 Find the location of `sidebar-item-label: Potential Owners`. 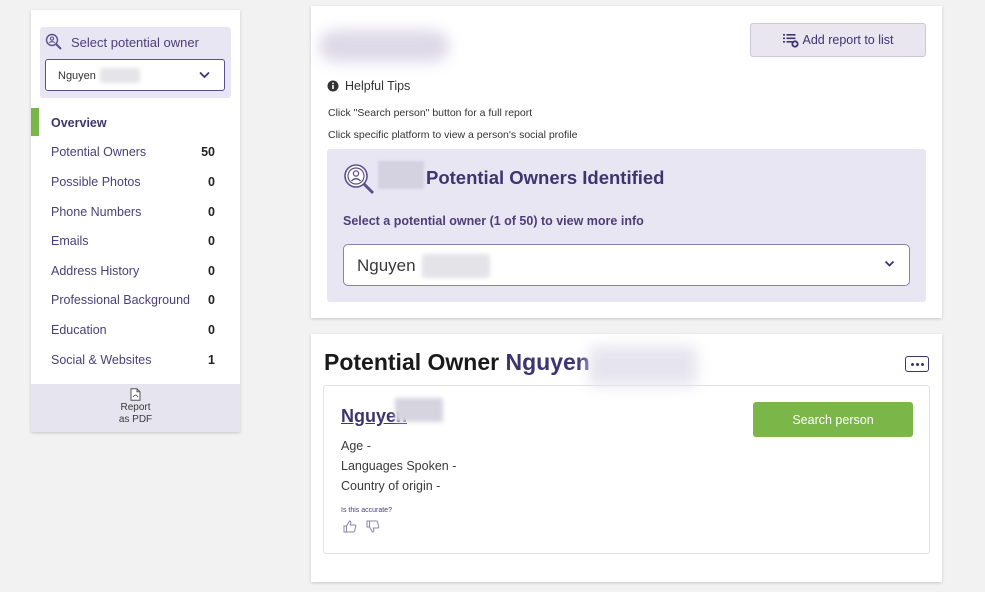

sidebar-item-label: Potential Owners is located at coordinates (99, 152).